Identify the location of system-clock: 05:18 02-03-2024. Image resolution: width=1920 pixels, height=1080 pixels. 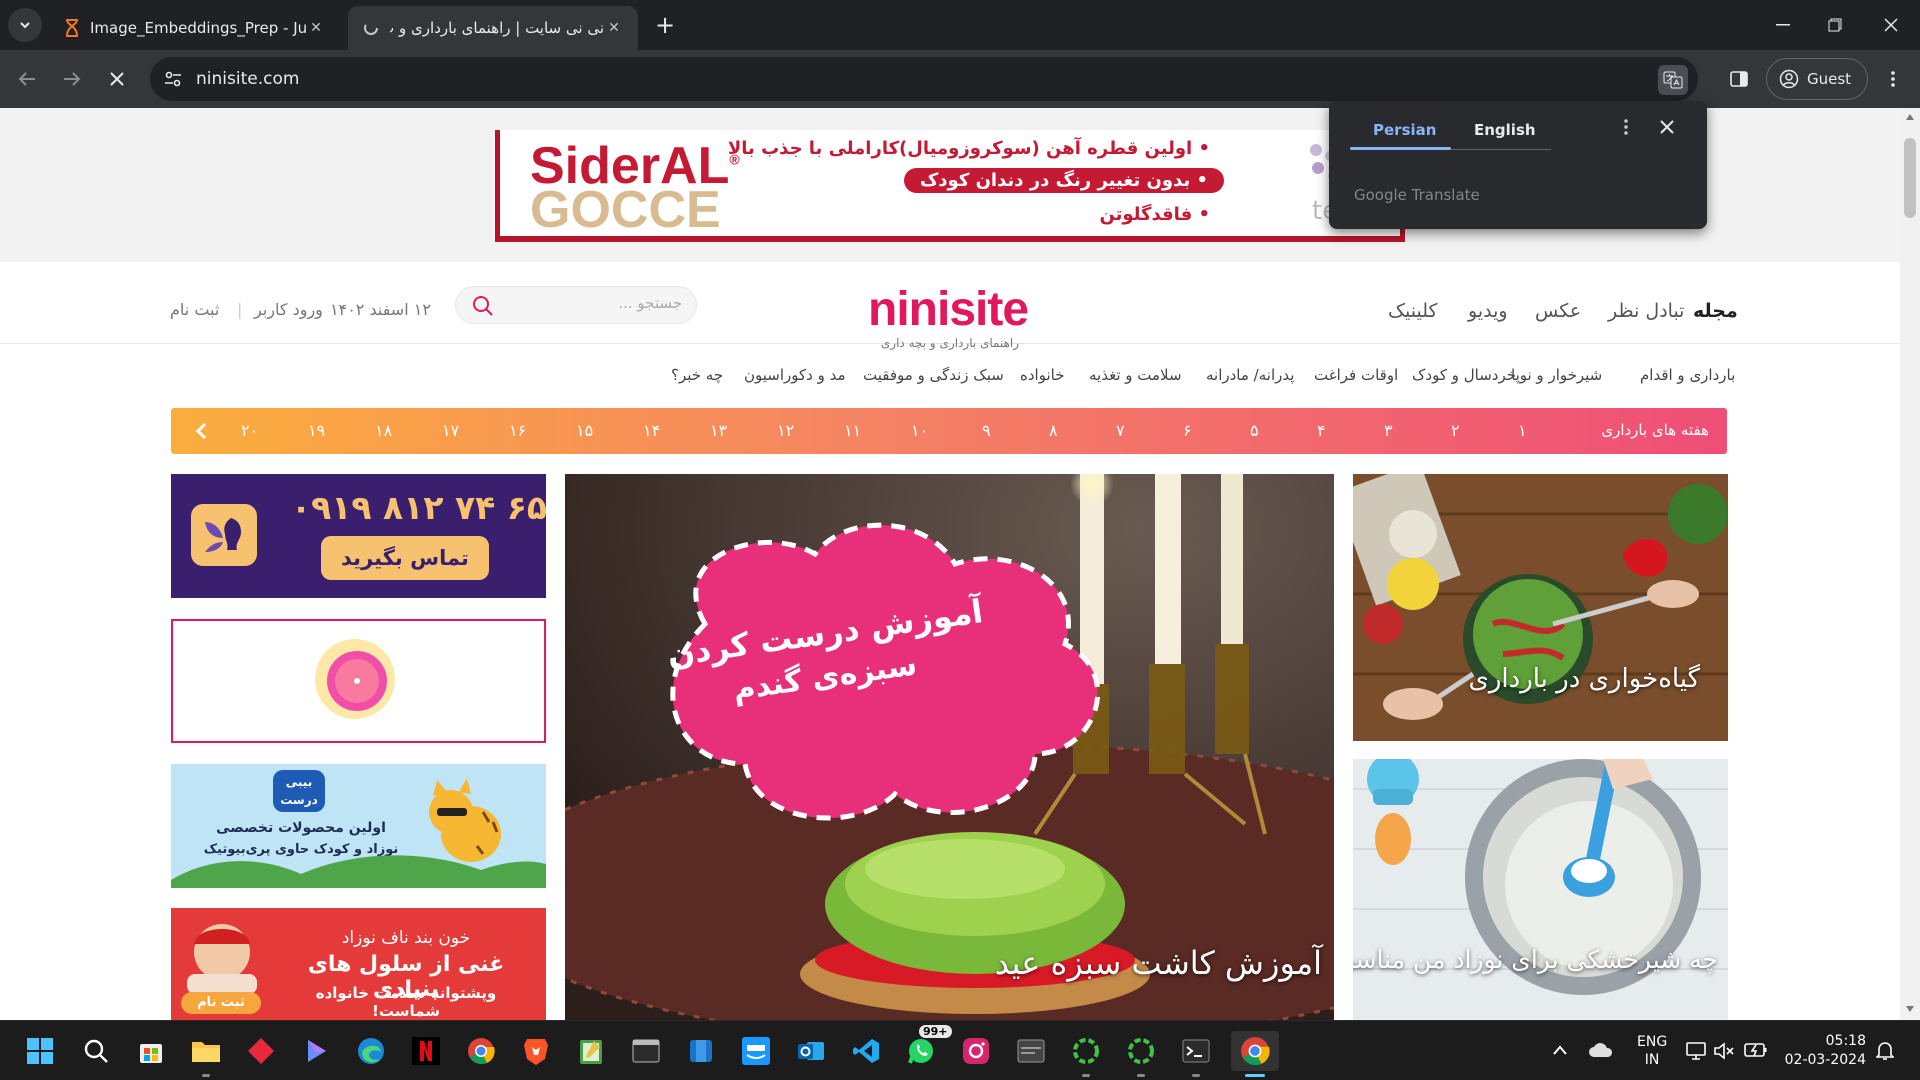
(1824, 1051).